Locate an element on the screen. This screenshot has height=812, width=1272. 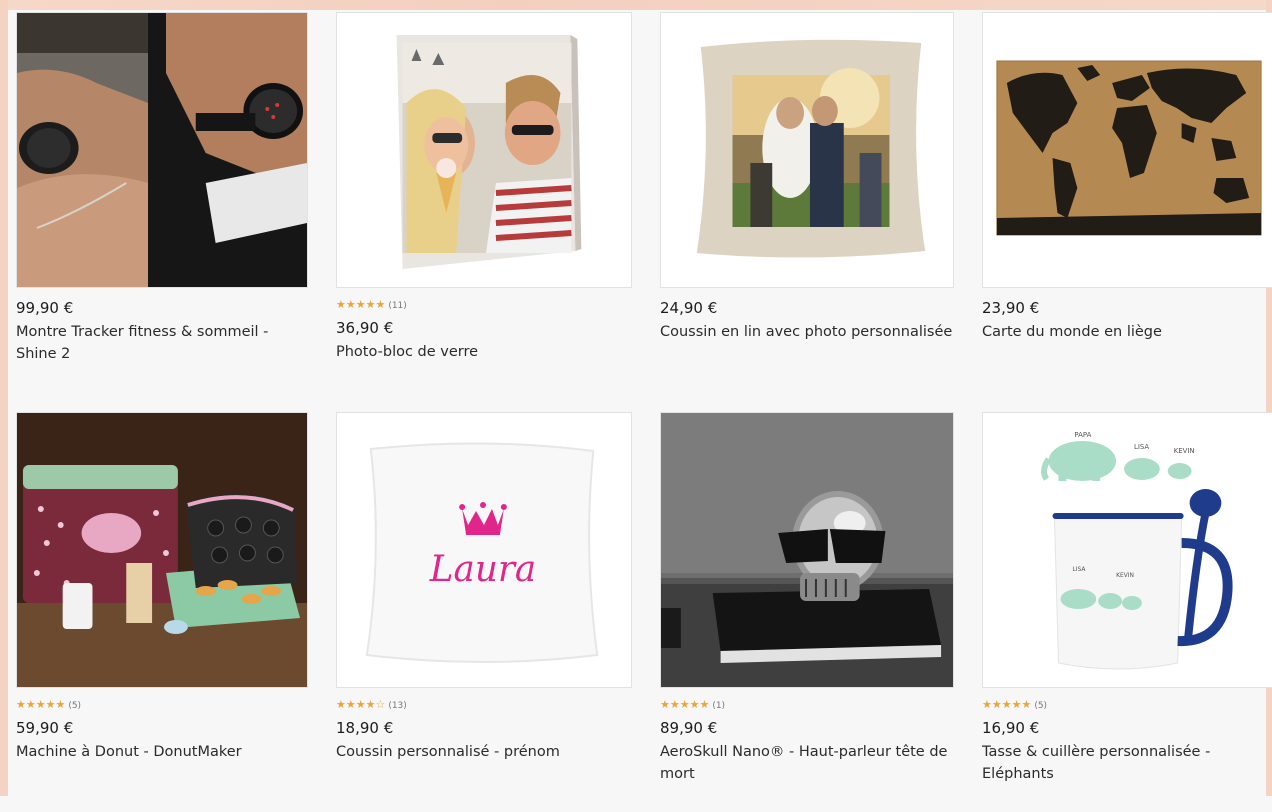
svg-text: PAPA is located at coordinates (1082, 435).